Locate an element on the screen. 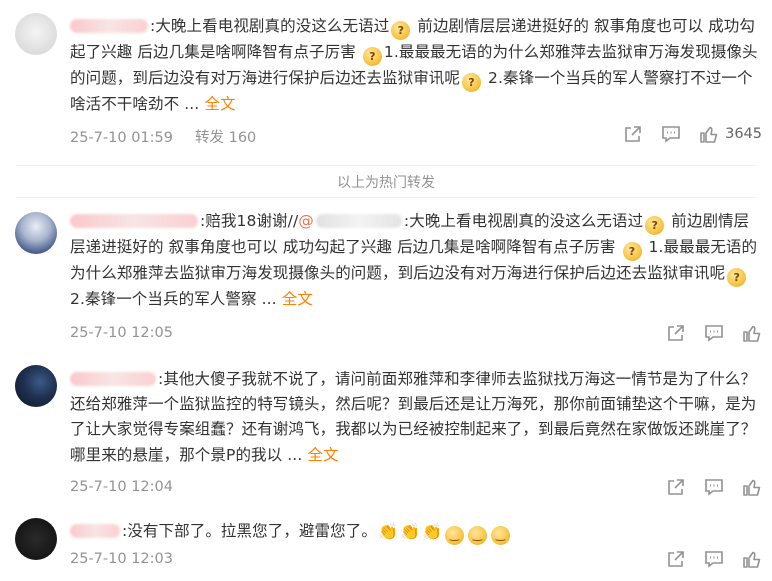  hot-reposts-separator: 以上为热门转发 is located at coordinates (386, 183).